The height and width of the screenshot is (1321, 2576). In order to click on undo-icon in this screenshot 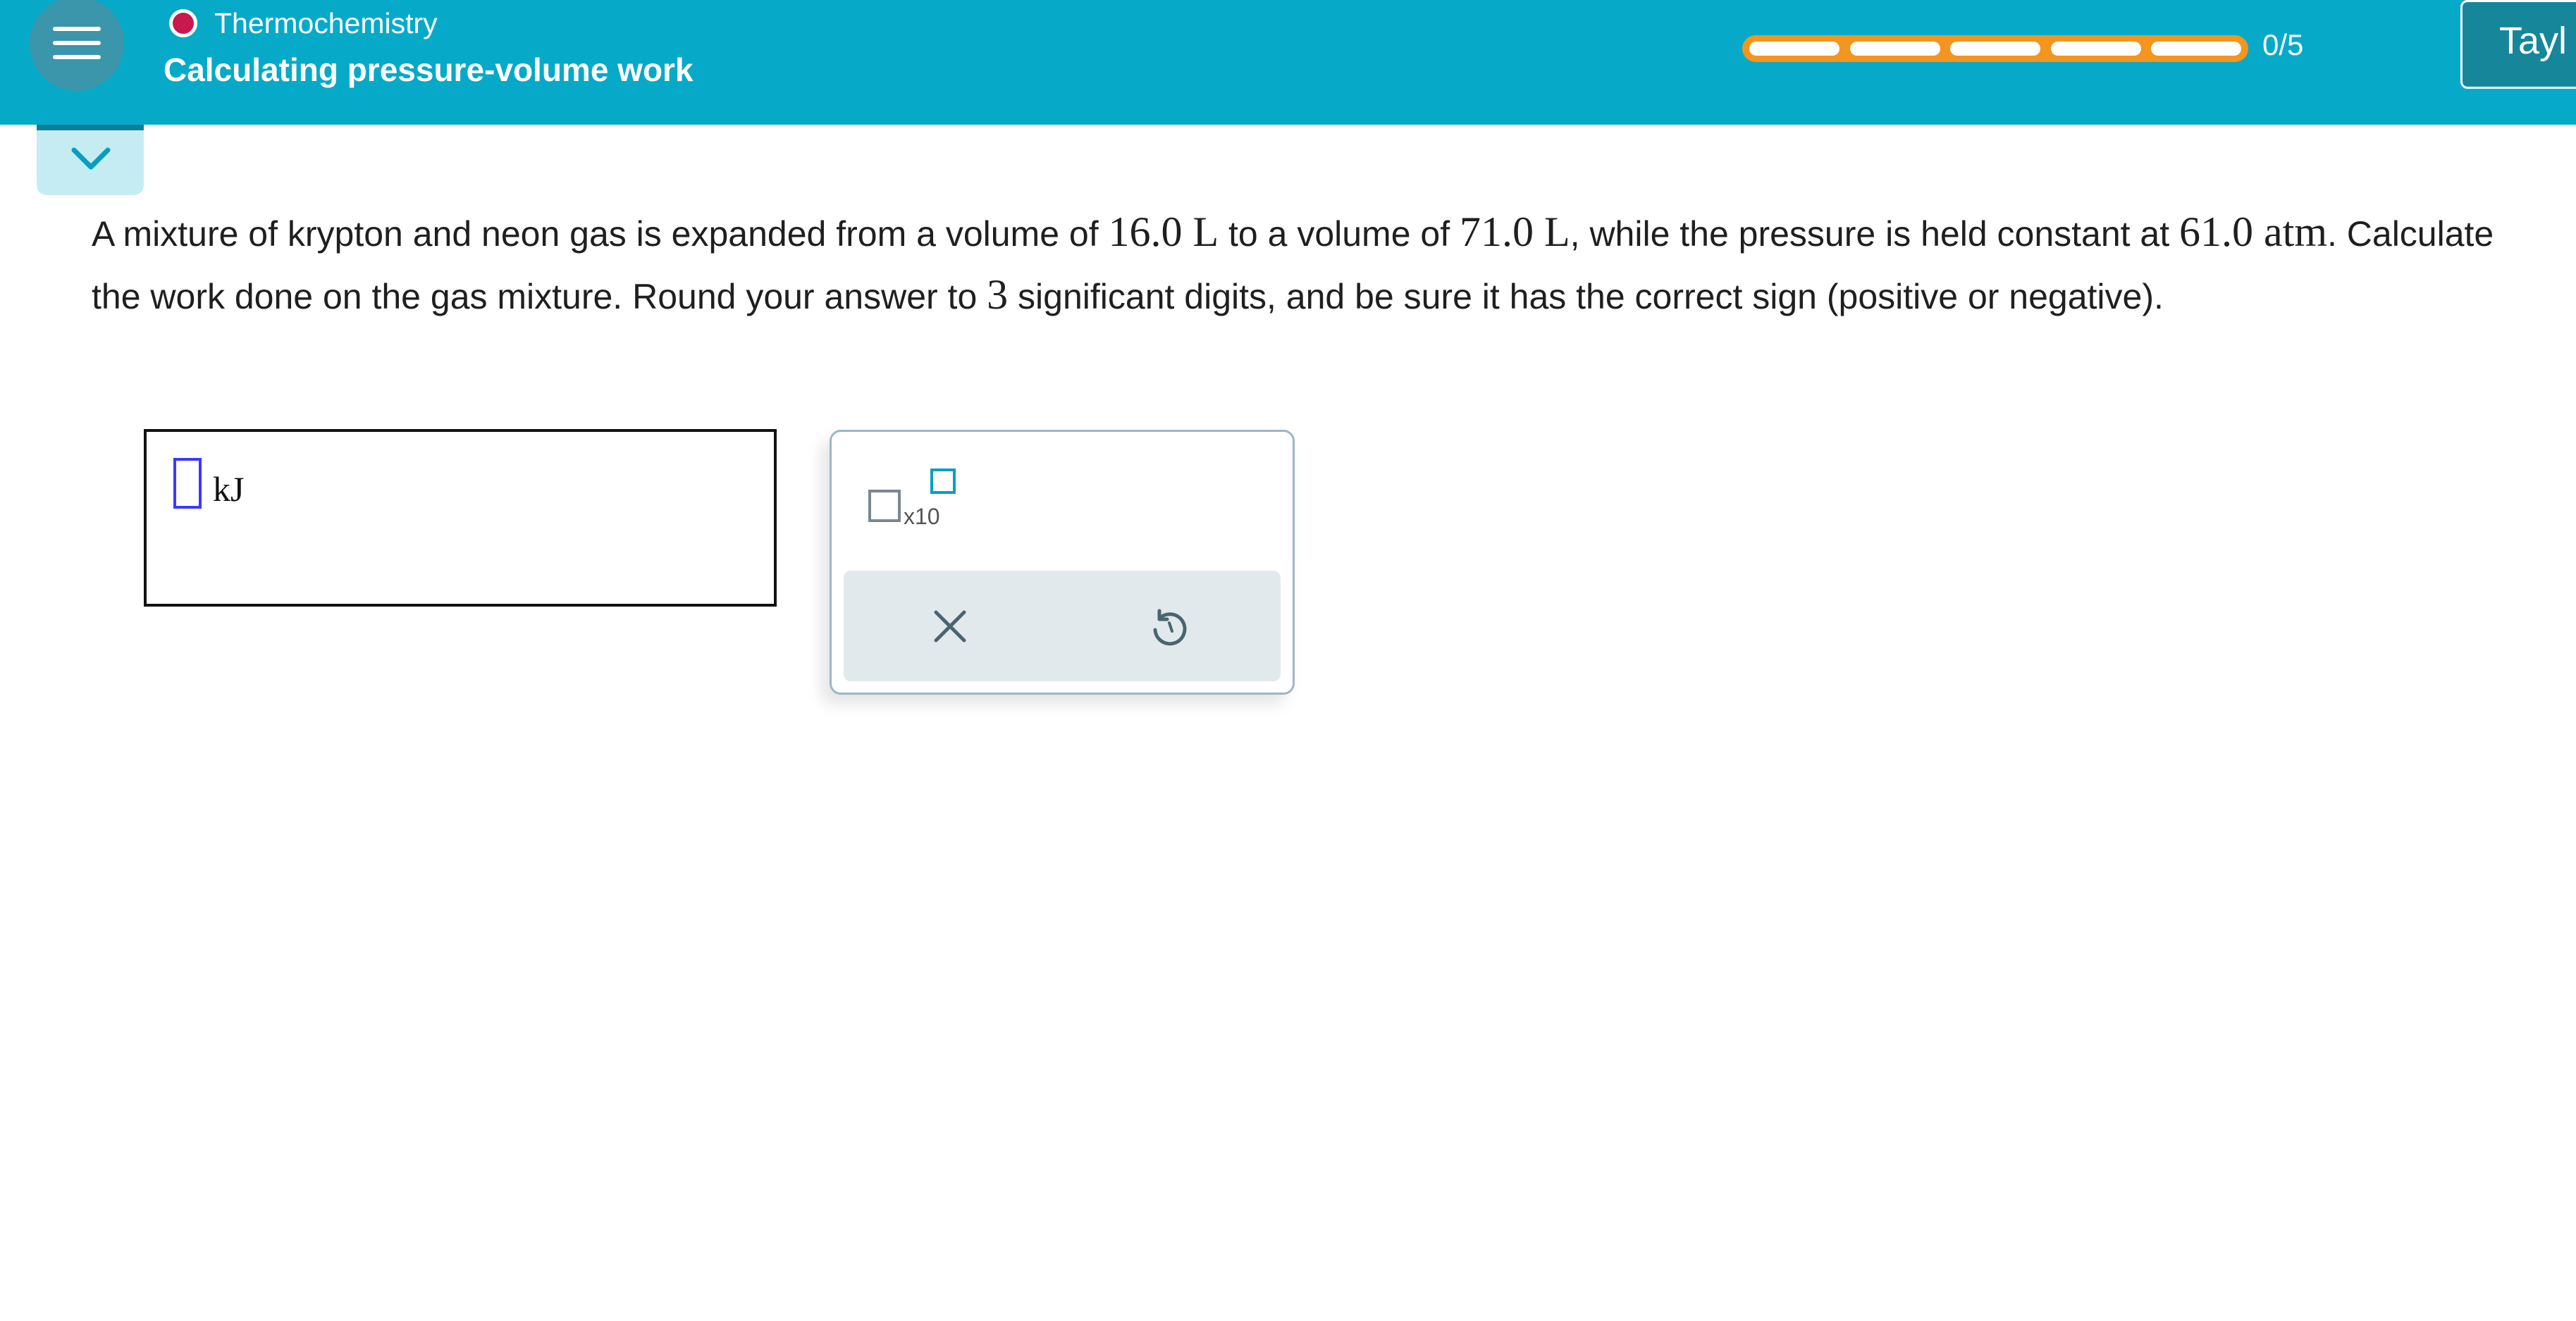, I will do `click(1170, 627)`.